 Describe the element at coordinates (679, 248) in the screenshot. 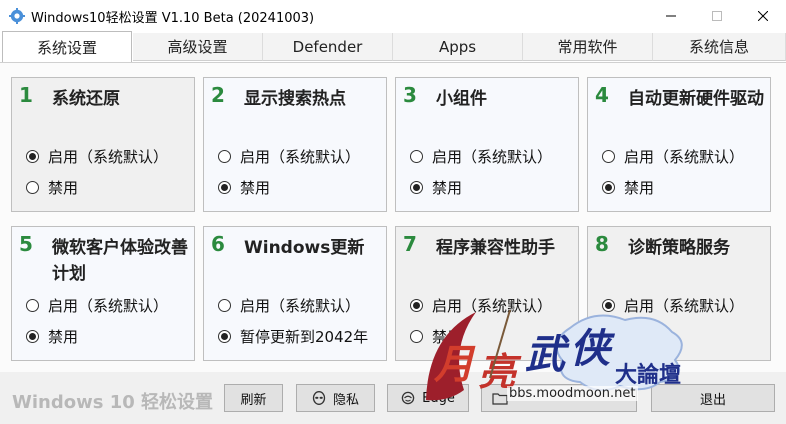

I see `card-title: 诊断策略服务` at that location.